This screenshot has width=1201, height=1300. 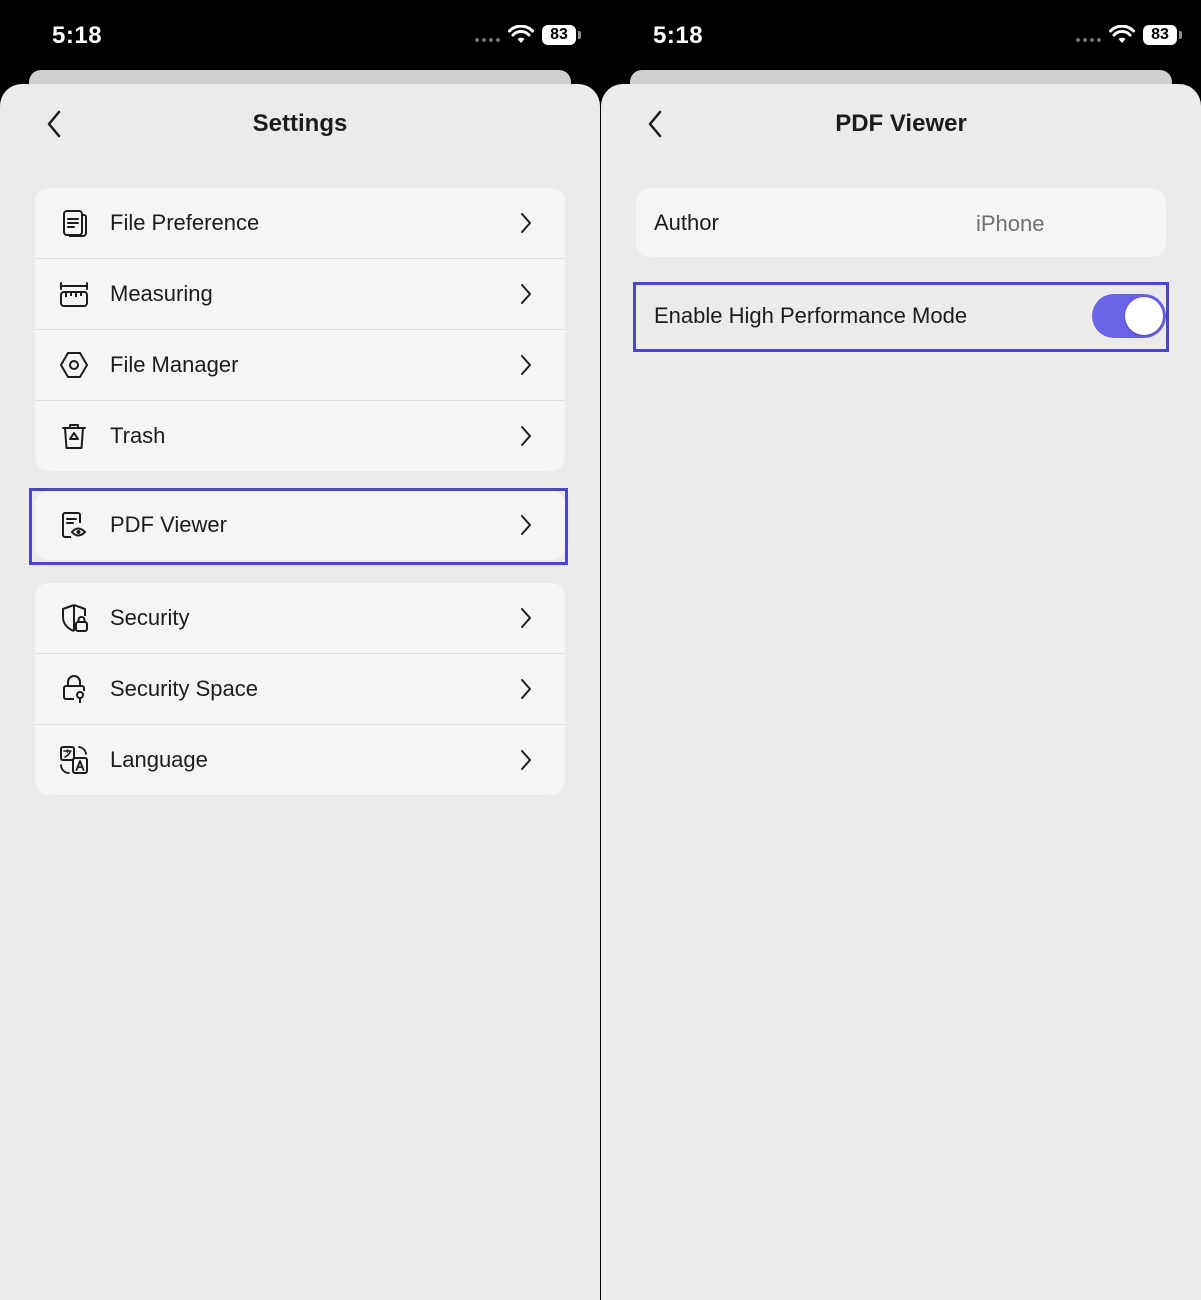 What do you see at coordinates (138, 435) in the screenshot?
I see `settings-item-label: Trash` at bounding box center [138, 435].